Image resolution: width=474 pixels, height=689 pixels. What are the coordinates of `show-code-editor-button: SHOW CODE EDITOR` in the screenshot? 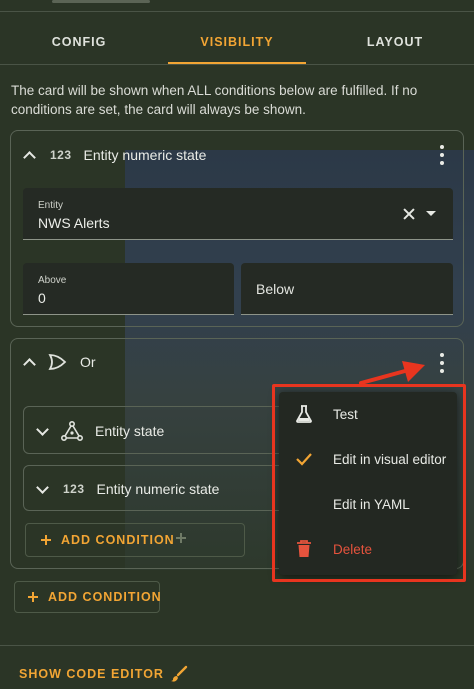 It's located at (103, 674).